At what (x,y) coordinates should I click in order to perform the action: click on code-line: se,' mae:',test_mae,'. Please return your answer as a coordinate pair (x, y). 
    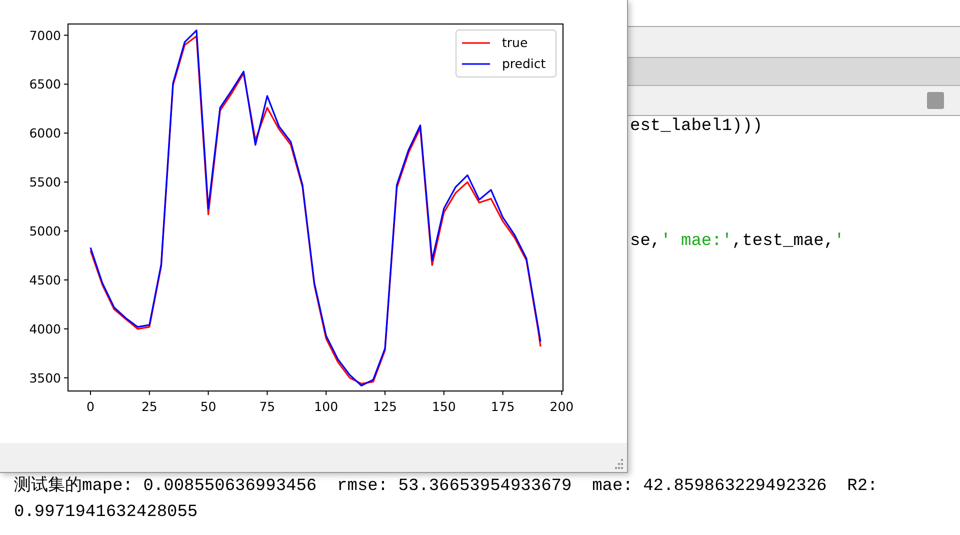
    Looking at the image, I should click on (737, 242).